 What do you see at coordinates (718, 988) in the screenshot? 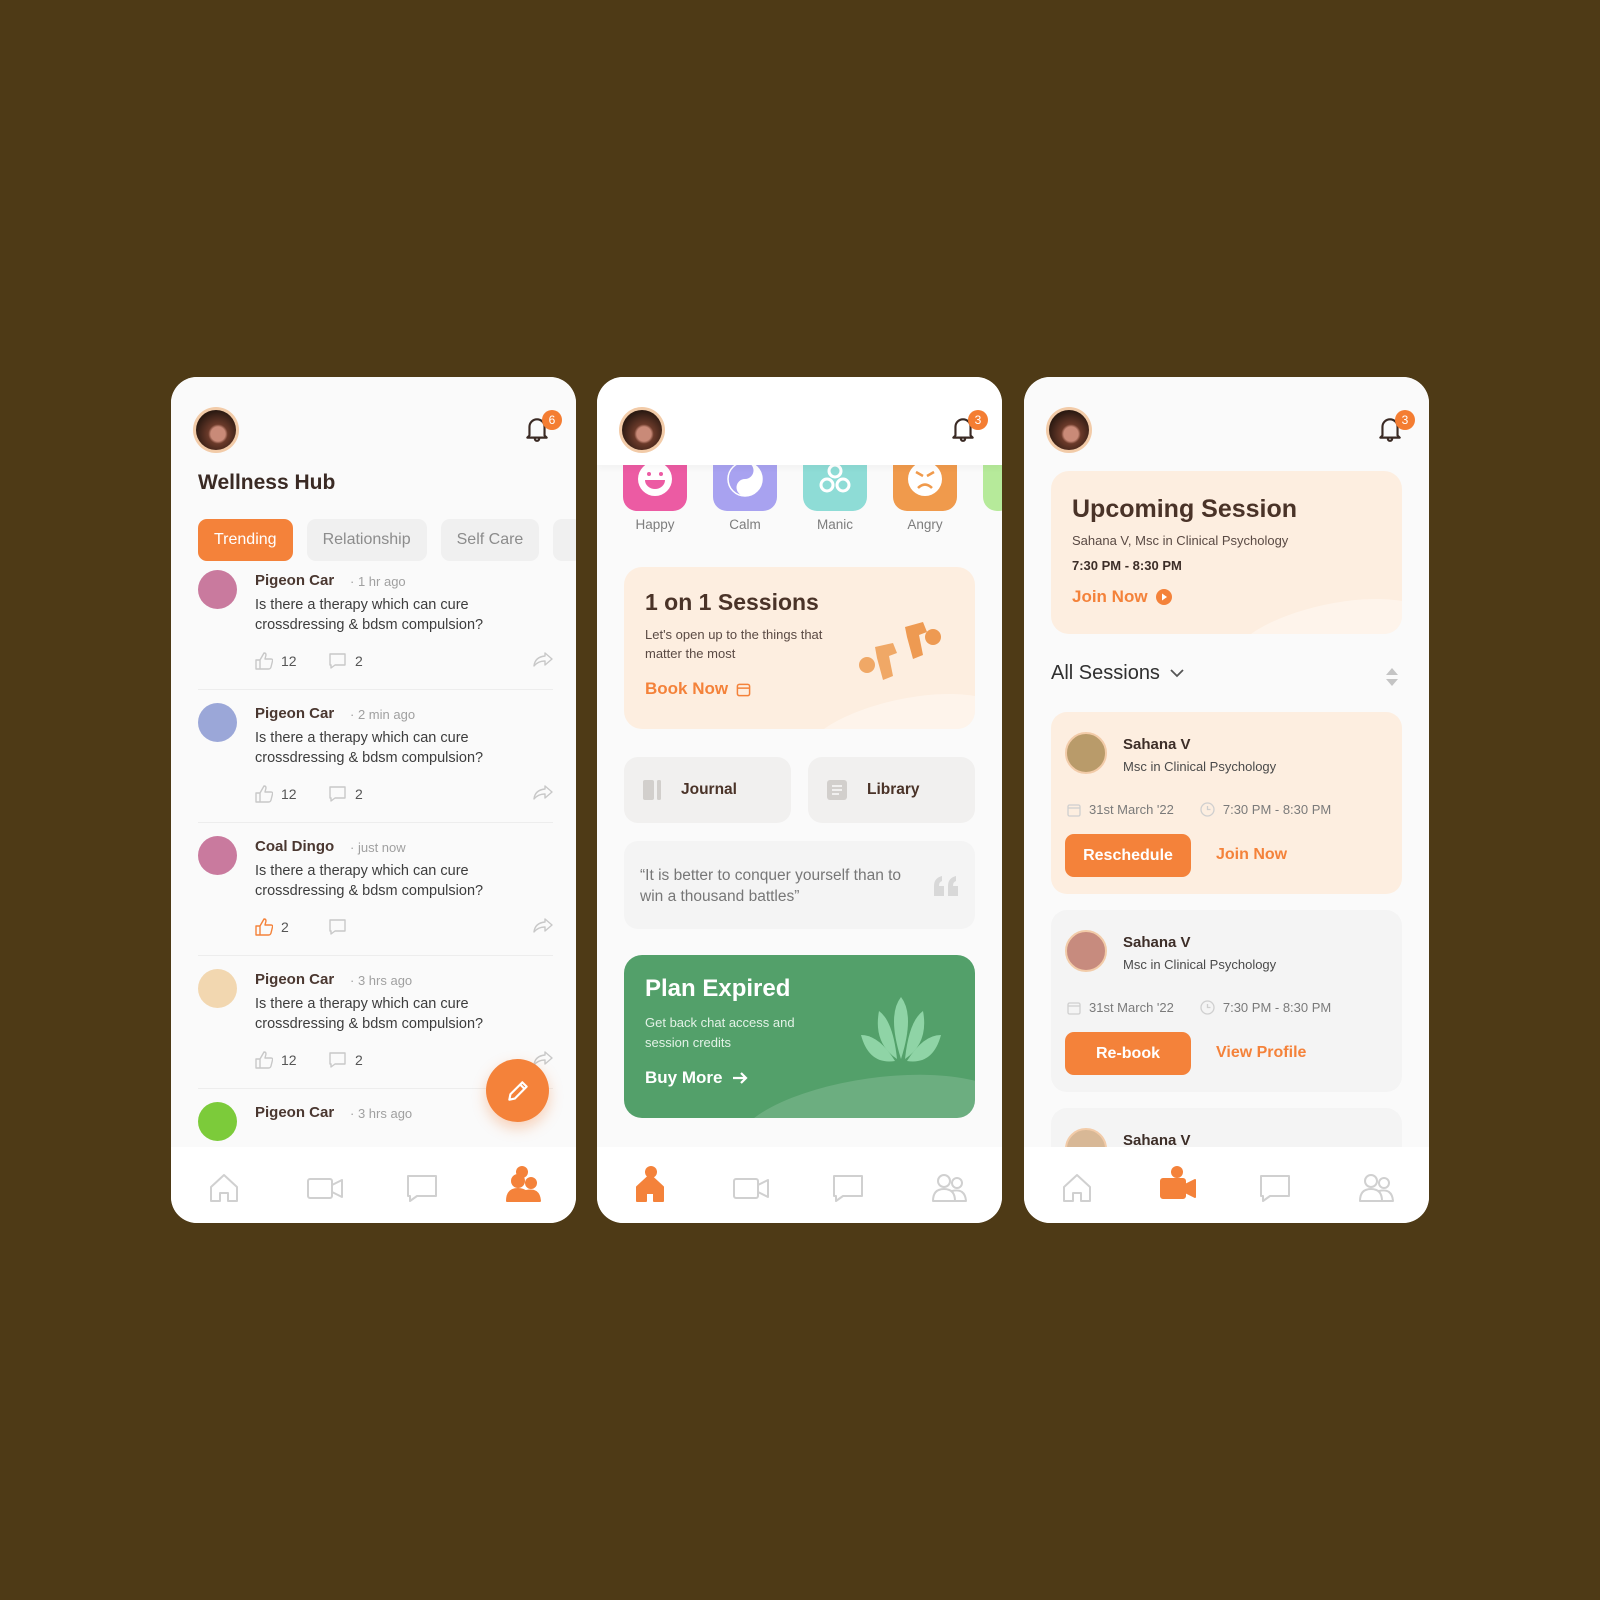
I see `plan-title: Plan Expired` at bounding box center [718, 988].